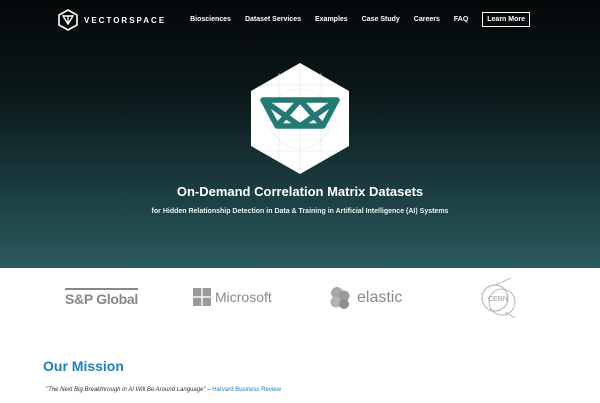 Image resolution: width=600 pixels, height=403 pixels. I want to click on client-logo-cern: CERN, so click(497, 298).